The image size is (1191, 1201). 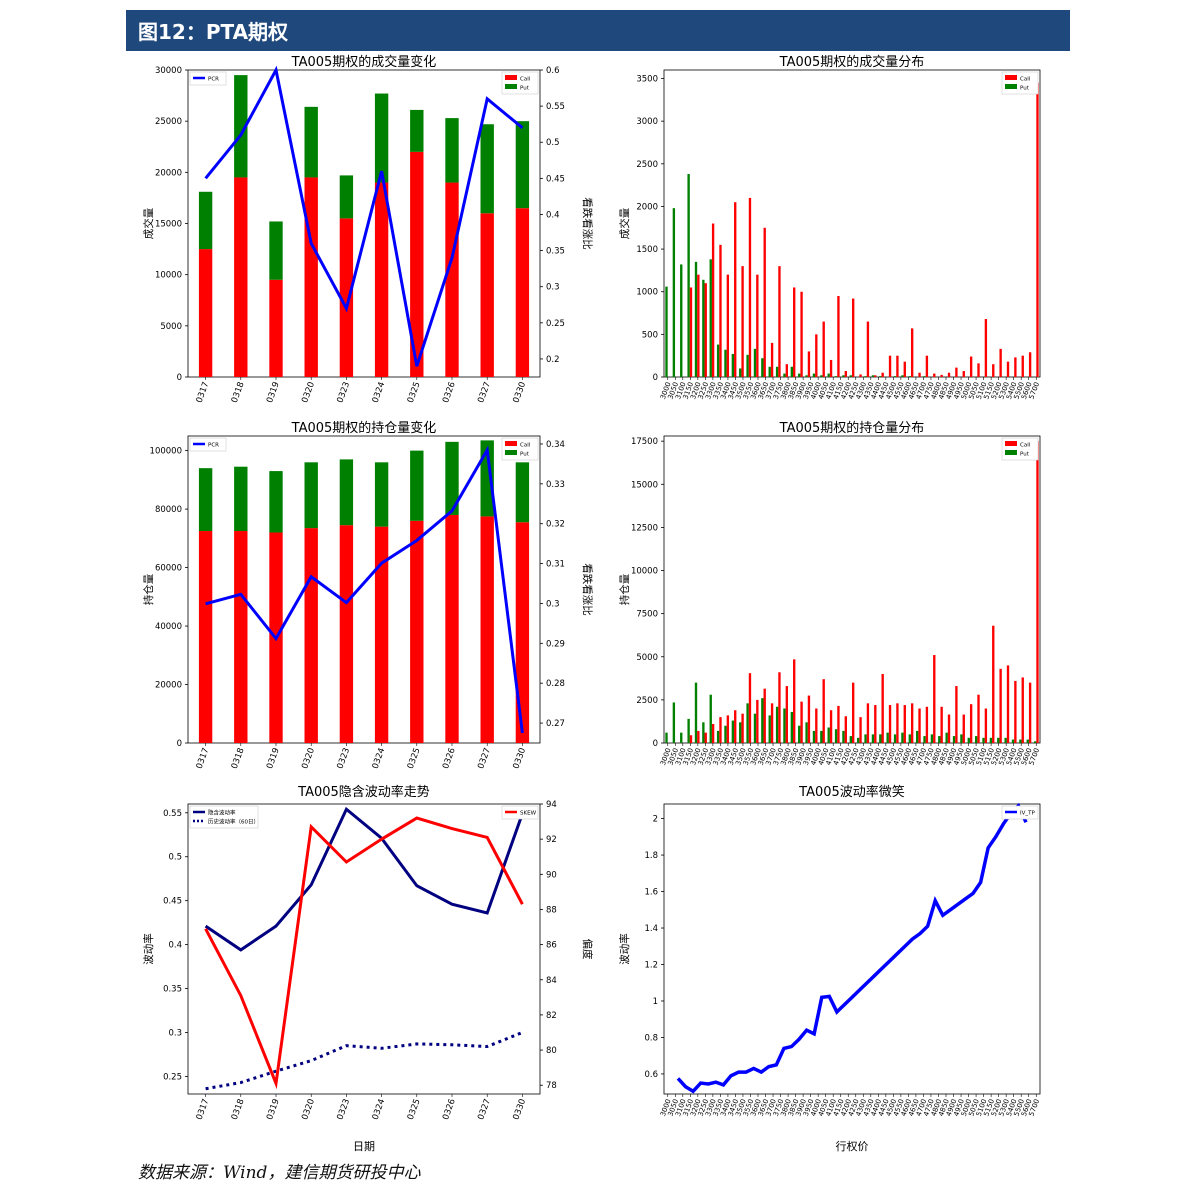 I want to click on y-tick-label: 12500, so click(x=644, y=528).